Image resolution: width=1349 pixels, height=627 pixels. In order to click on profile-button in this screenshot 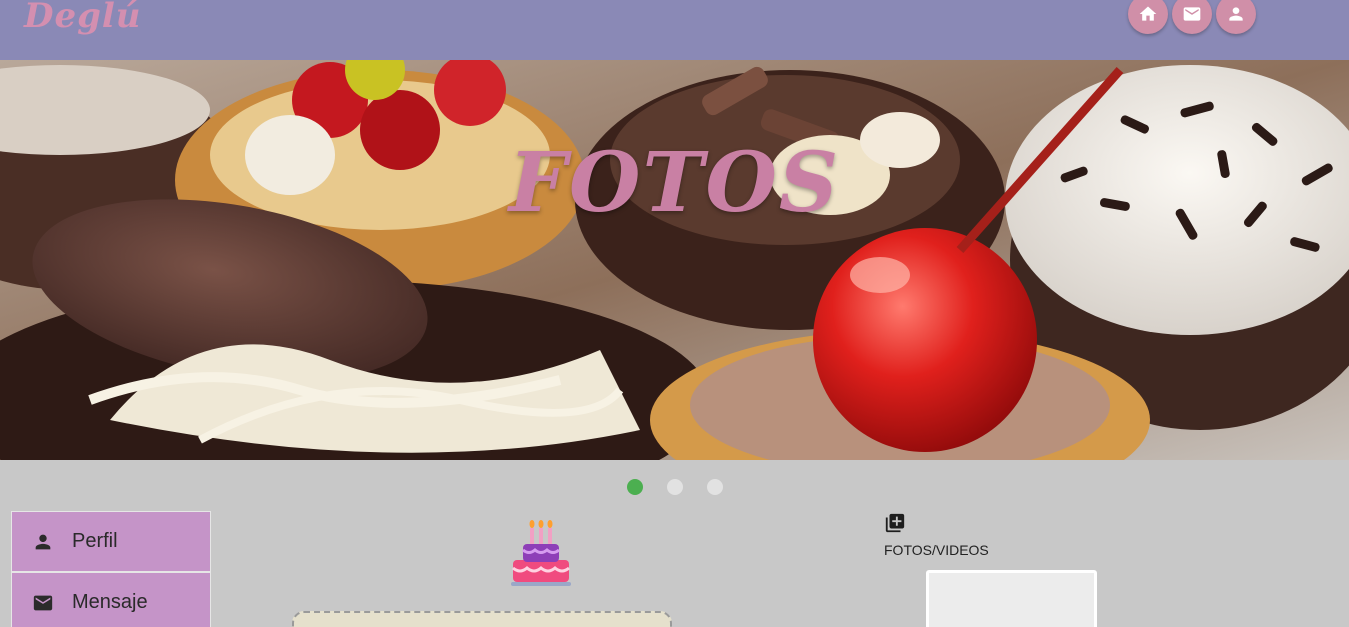, I will do `click(1236, 17)`.